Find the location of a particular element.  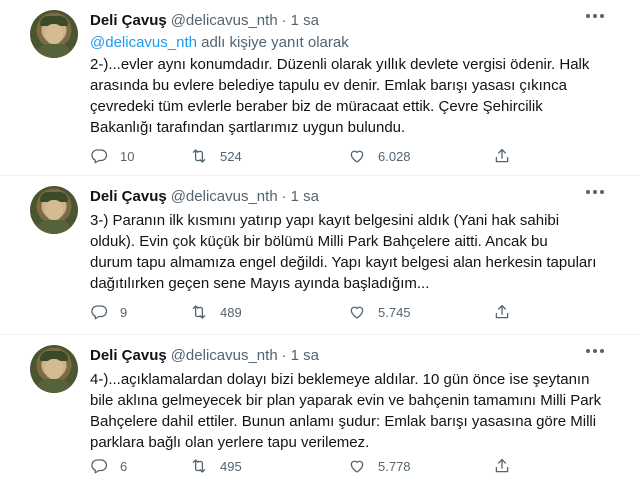

like-button: 6.028 is located at coordinates (379, 156).